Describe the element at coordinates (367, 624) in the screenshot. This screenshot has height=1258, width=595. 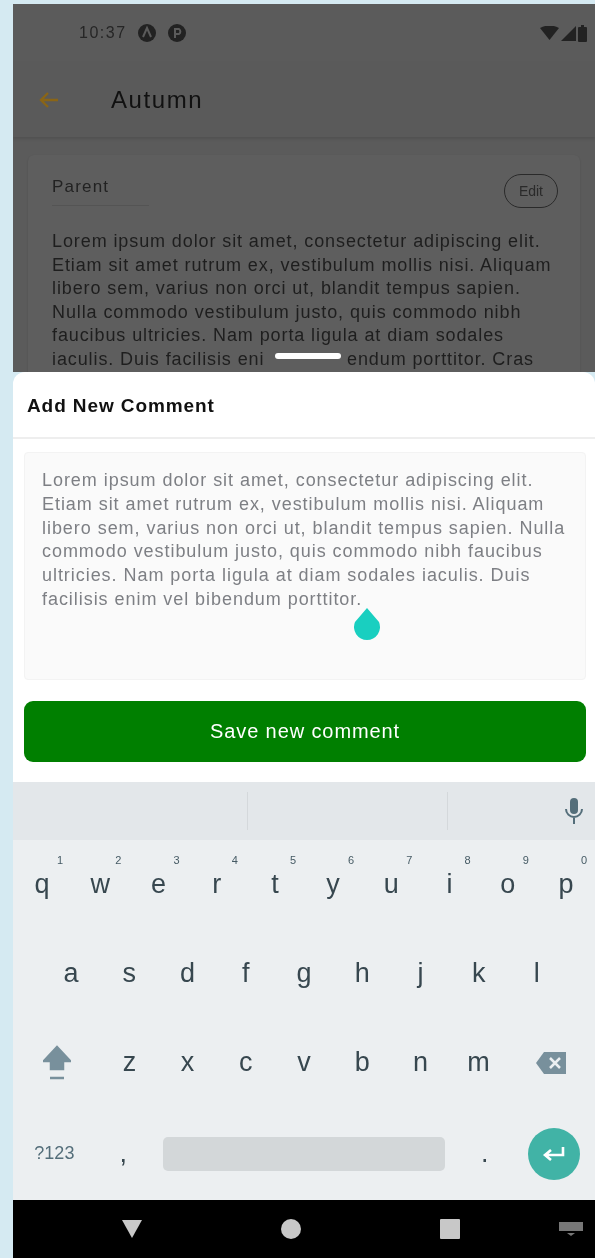
I see `cursor-handle-icon` at that location.